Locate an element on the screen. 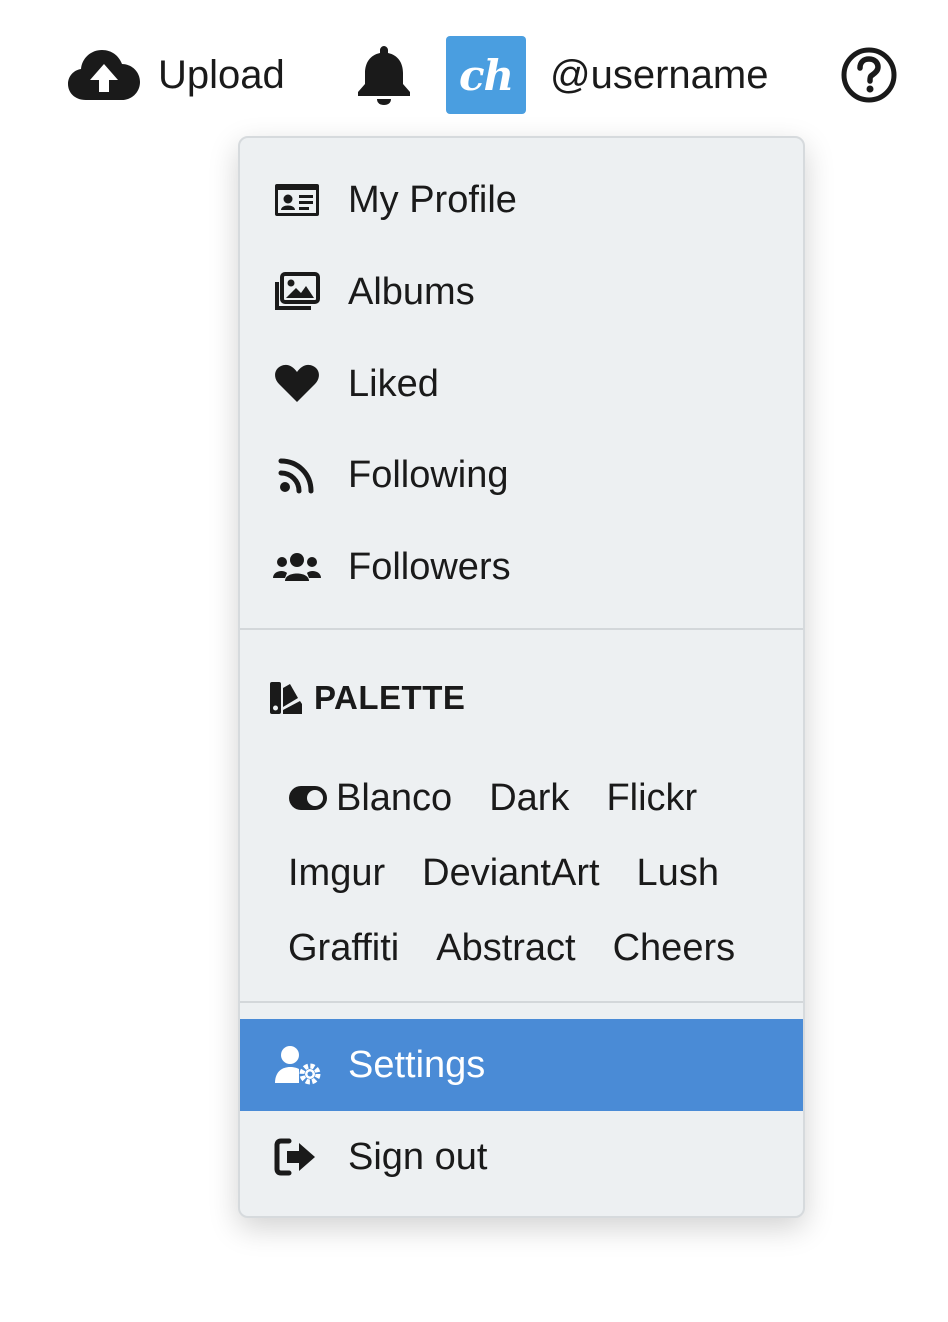 Image resolution: width=948 pixels, height=1322 pixels. palette-option-dark: Dark is located at coordinates (529, 798).